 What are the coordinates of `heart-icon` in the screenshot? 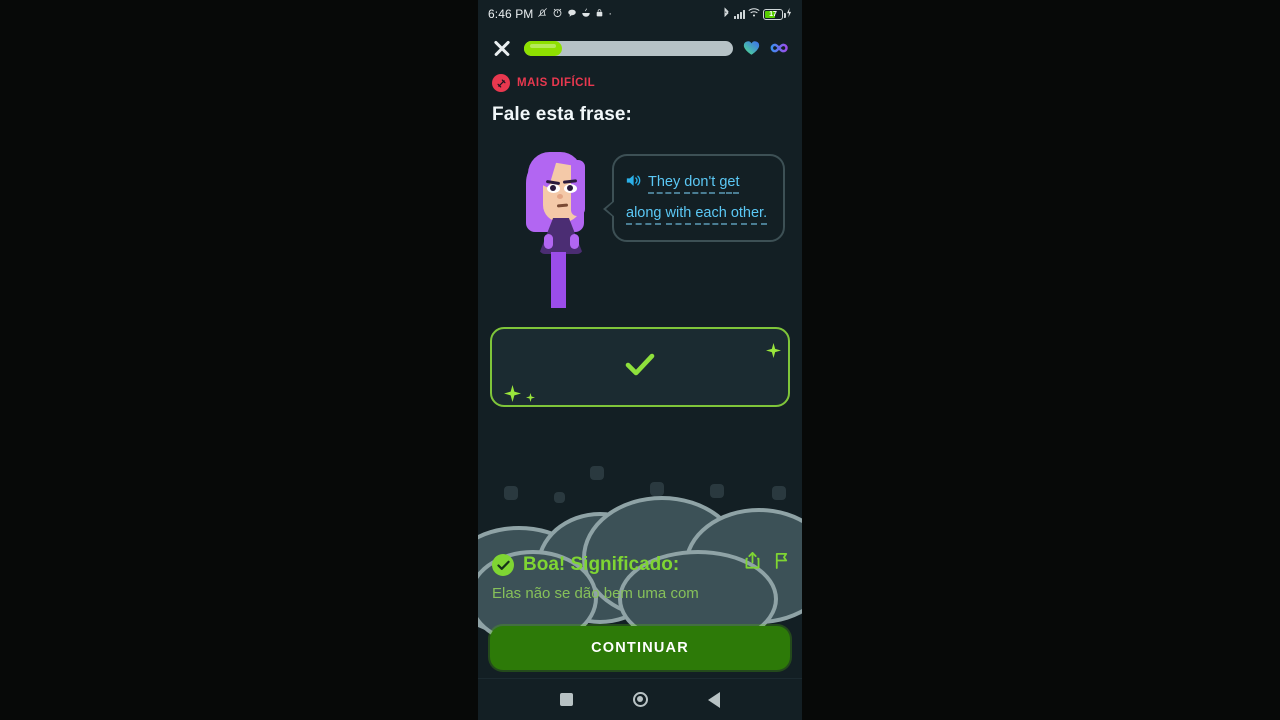 It's located at (751, 48).